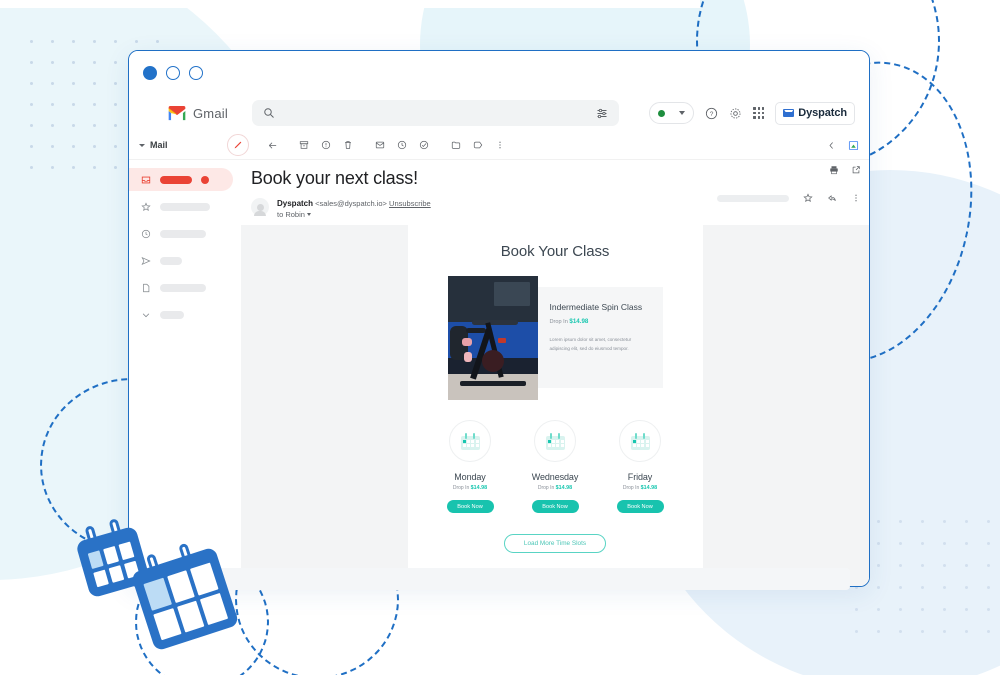 The height and width of the screenshot is (675, 1000). Describe the element at coordinates (348, 145) in the screenshot. I see `delete-icon` at that location.